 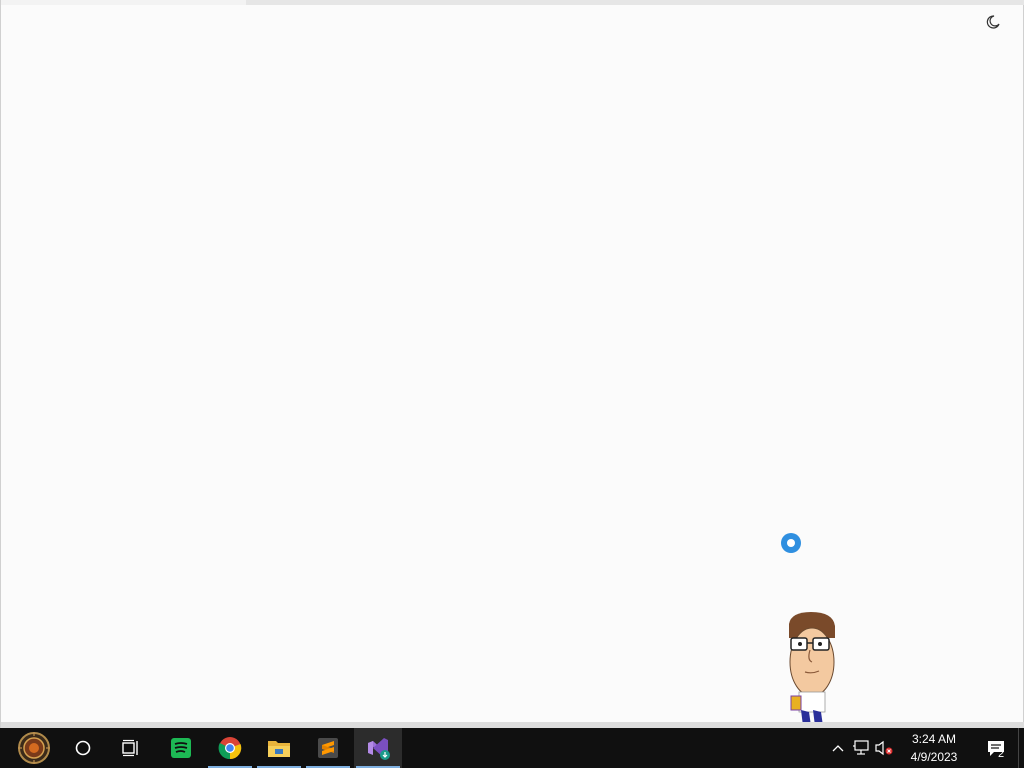 I want to click on visual-studio-icon, so click(x=379, y=749).